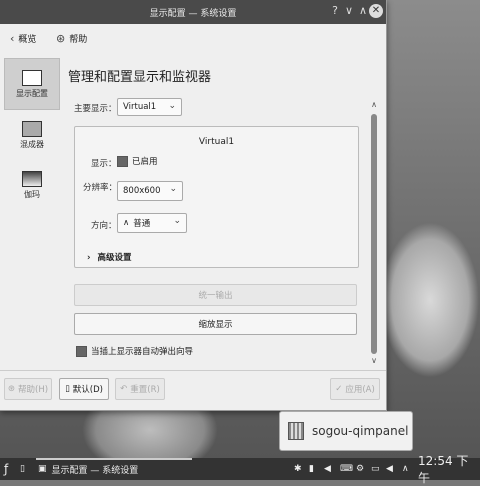 Image resolution: width=480 pixels, height=486 pixels. Describe the element at coordinates (27, 39) in the screenshot. I see `overview-label: 概览` at that location.